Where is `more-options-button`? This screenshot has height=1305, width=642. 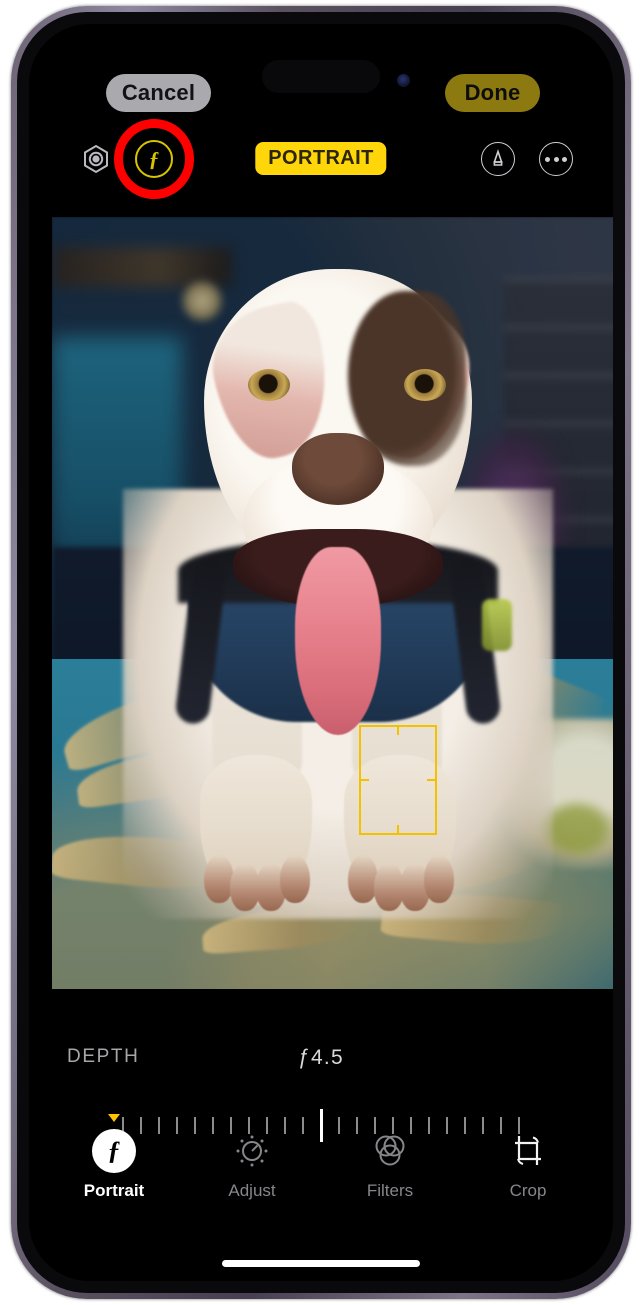 more-options-button is located at coordinates (556, 159).